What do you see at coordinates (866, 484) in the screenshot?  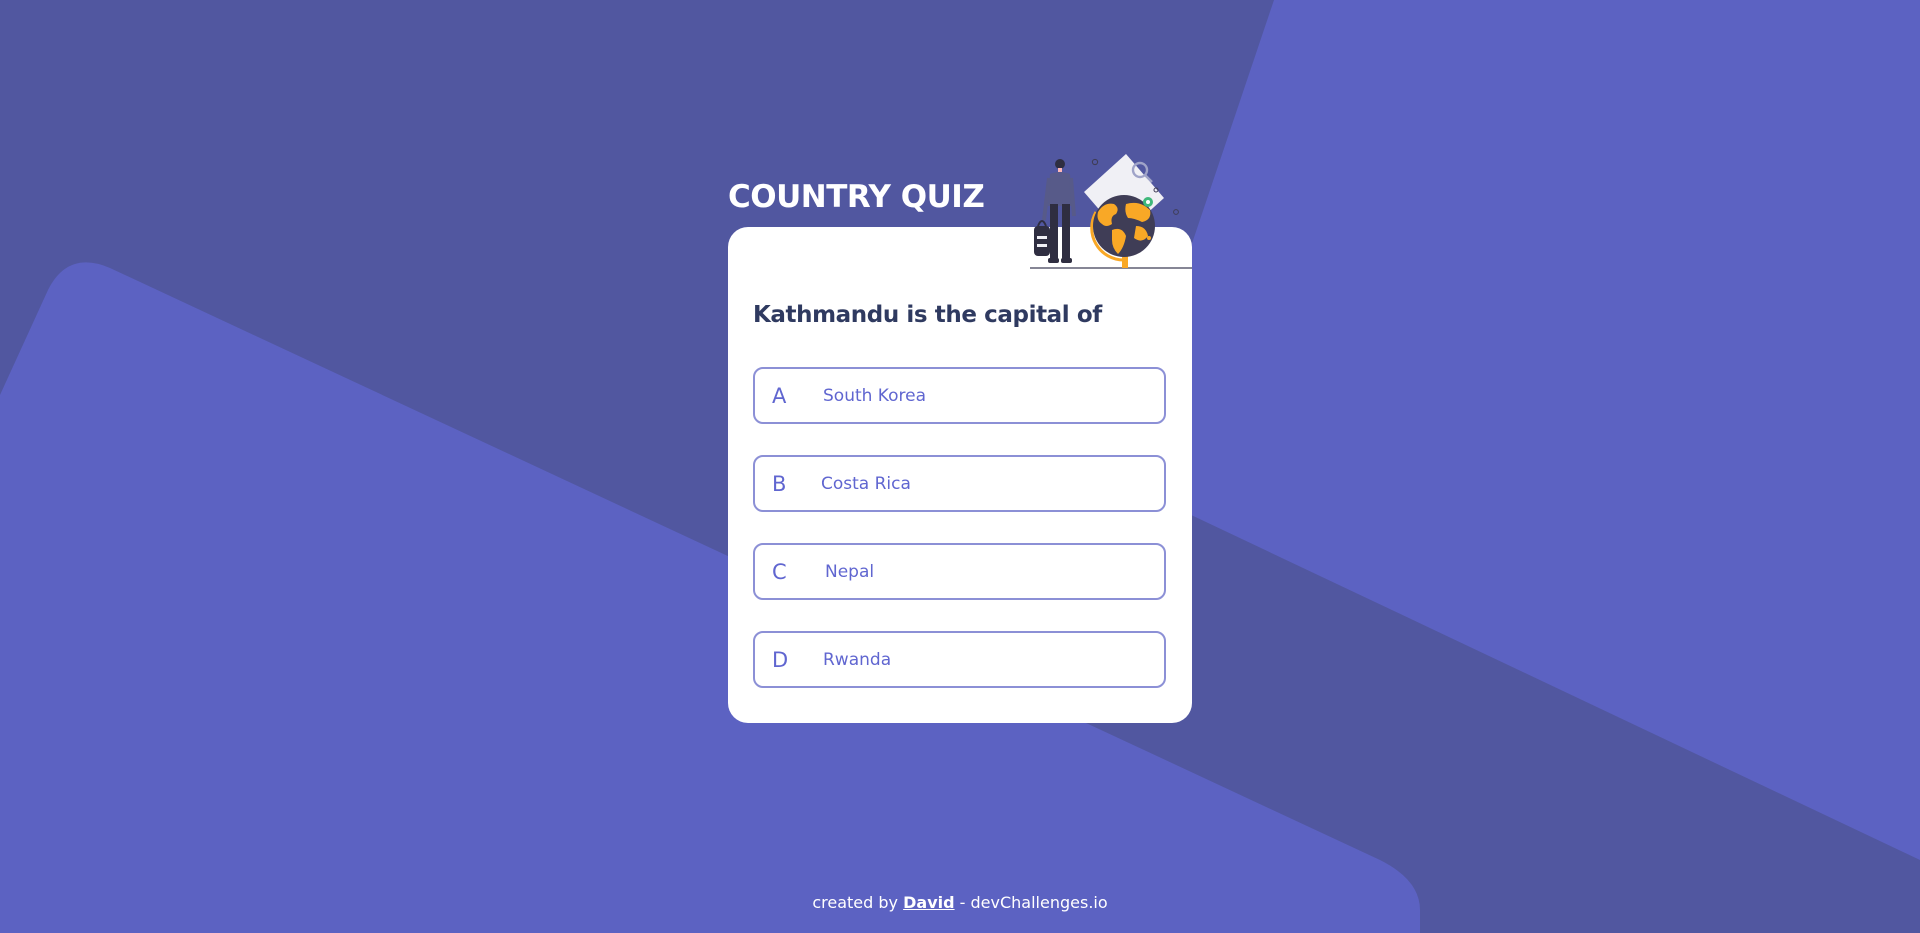 I see `option-label: Costa Rica` at bounding box center [866, 484].